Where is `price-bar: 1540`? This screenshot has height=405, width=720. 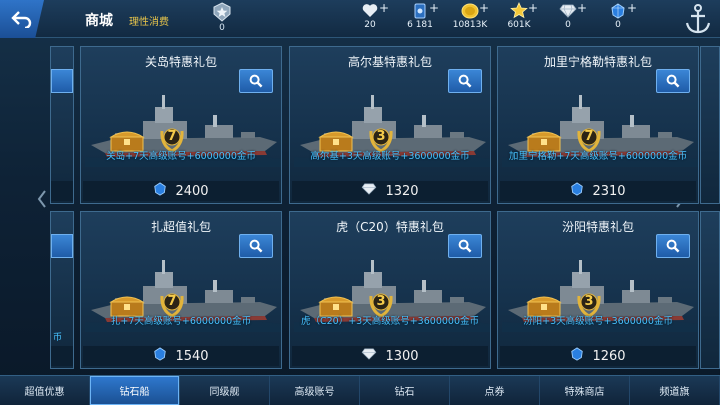 price-bar: 1540 is located at coordinates (181, 356).